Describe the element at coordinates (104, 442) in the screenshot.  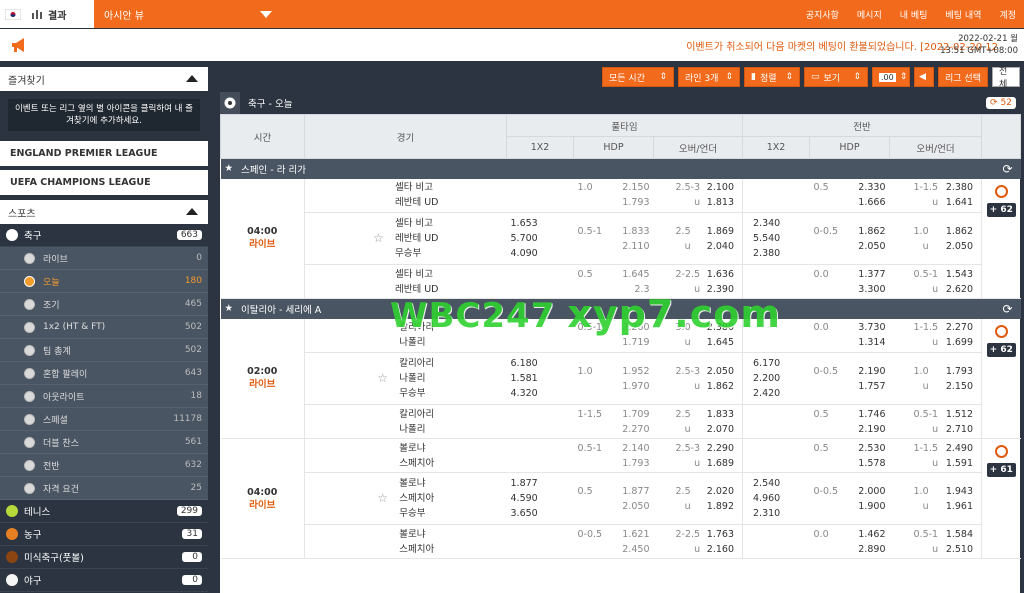
I see `sport-sub-item: 더블 찬스 561` at that location.